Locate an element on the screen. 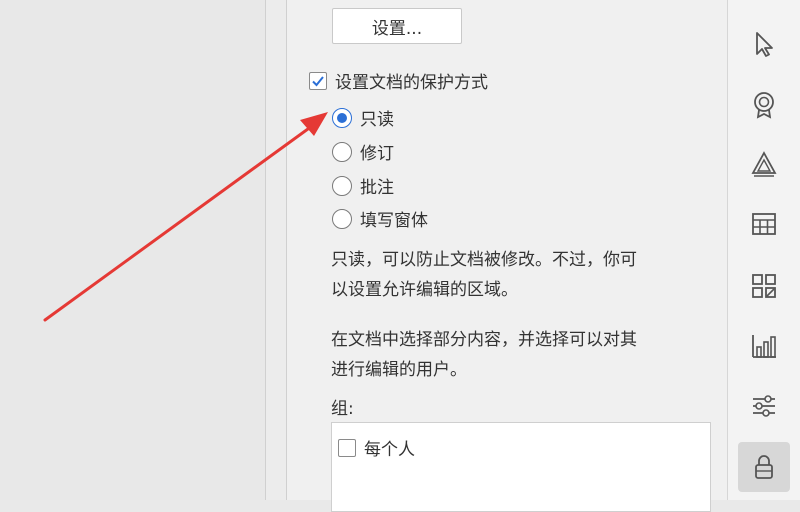 Image resolution: width=800 pixels, height=512 pixels. checkmark-icon is located at coordinates (318, 80).